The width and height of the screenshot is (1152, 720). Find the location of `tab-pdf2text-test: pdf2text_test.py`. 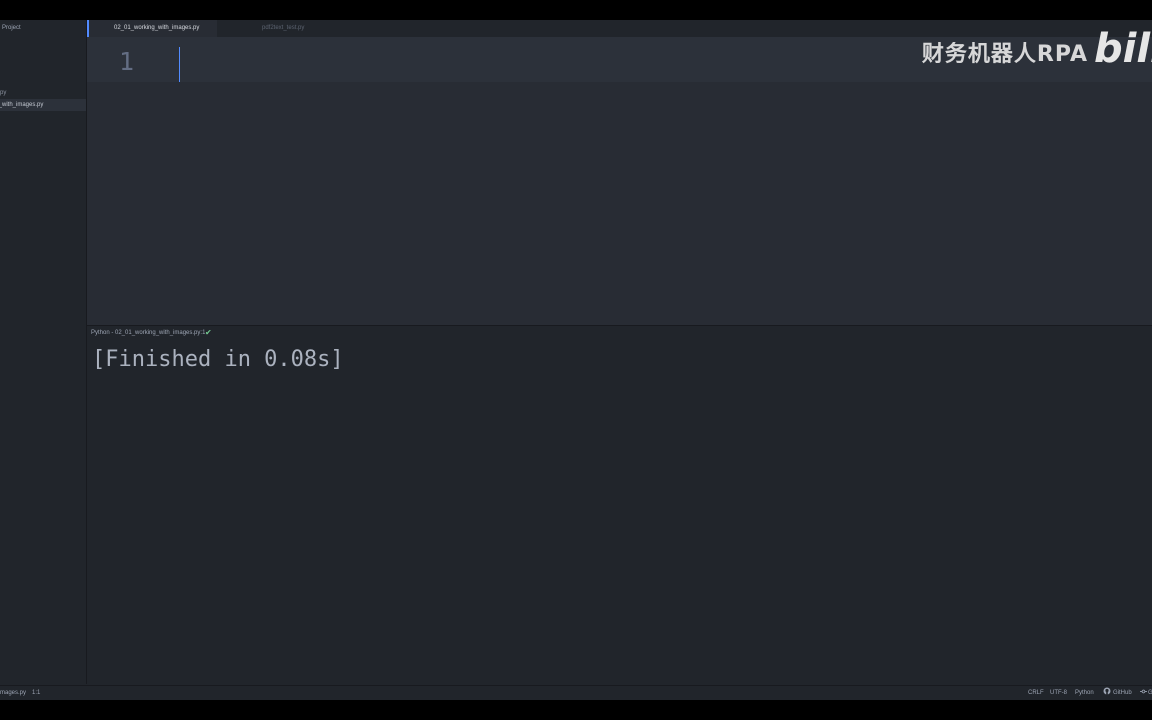

tab-pdf2text-test: pdf2text_test.py is located at coordinates (317, 28).